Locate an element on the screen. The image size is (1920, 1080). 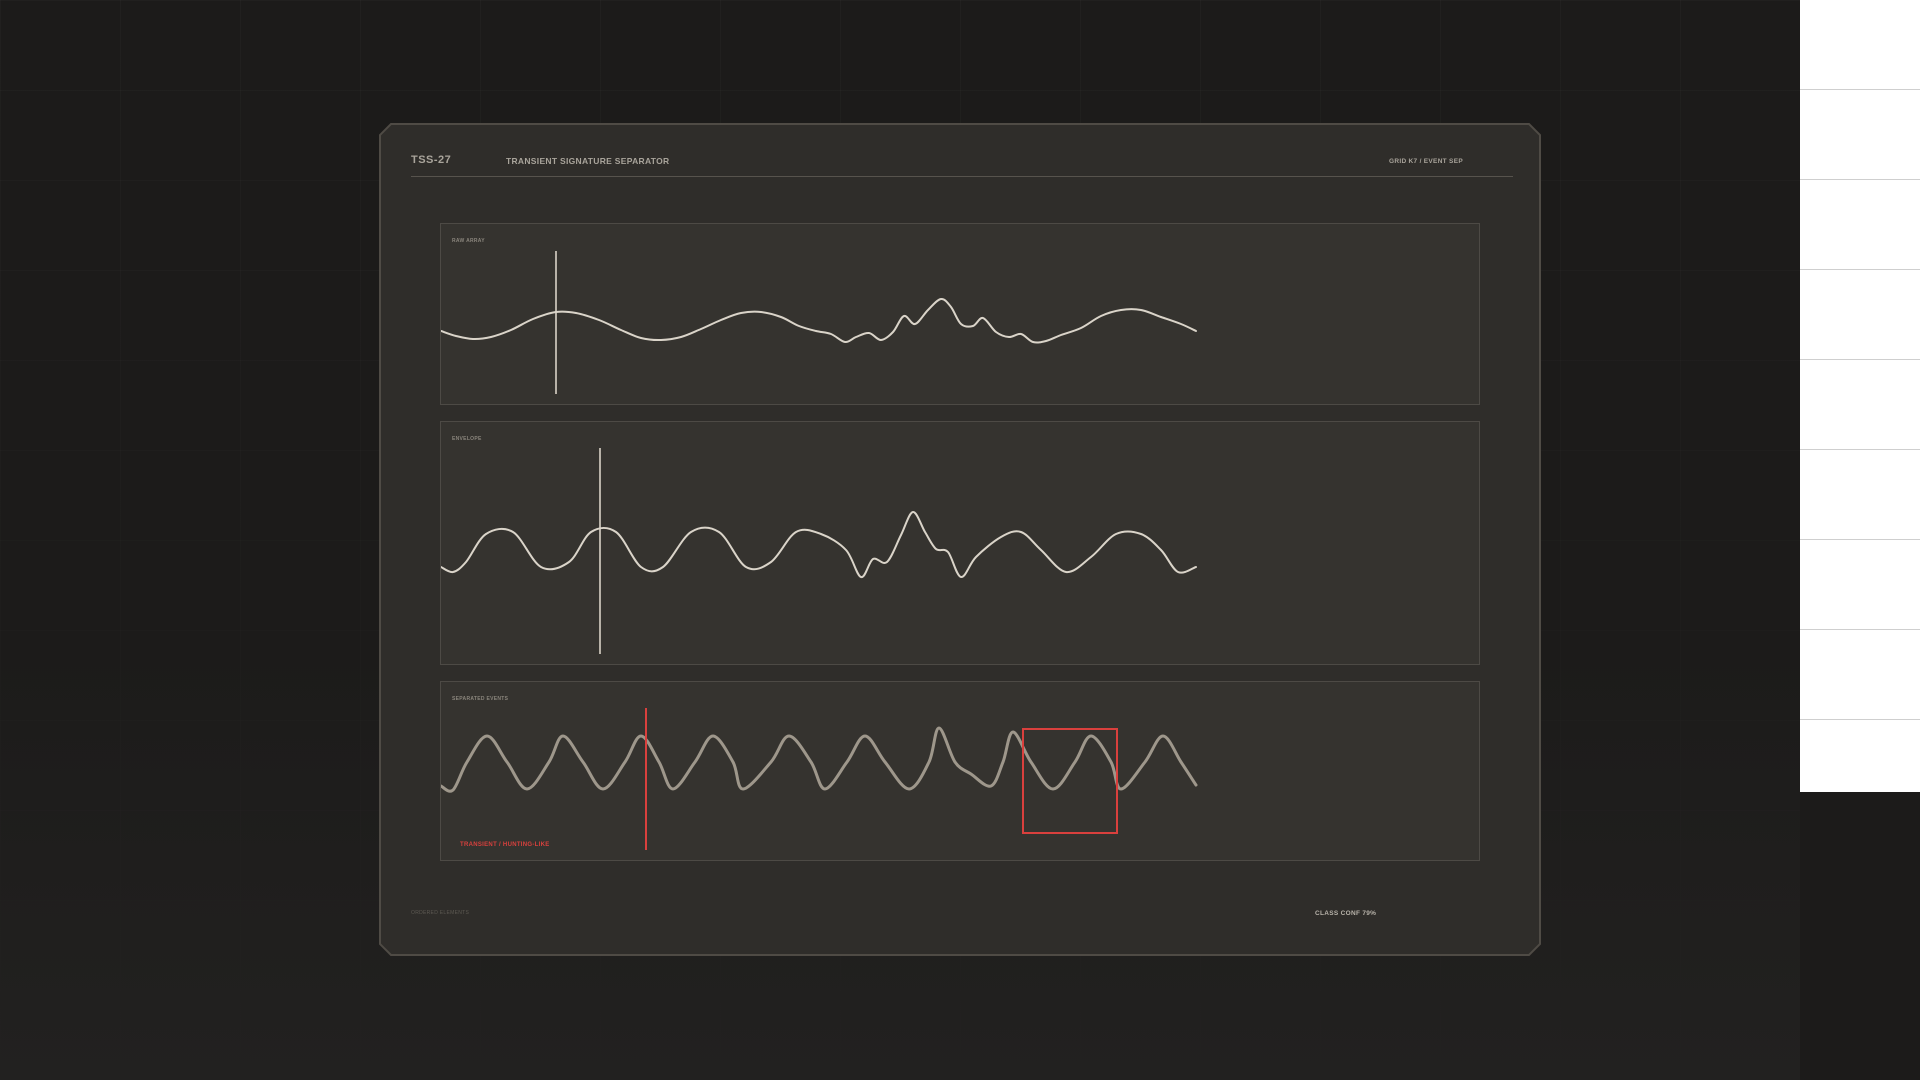
raw-array-plot is located at coordinates (961, 315).